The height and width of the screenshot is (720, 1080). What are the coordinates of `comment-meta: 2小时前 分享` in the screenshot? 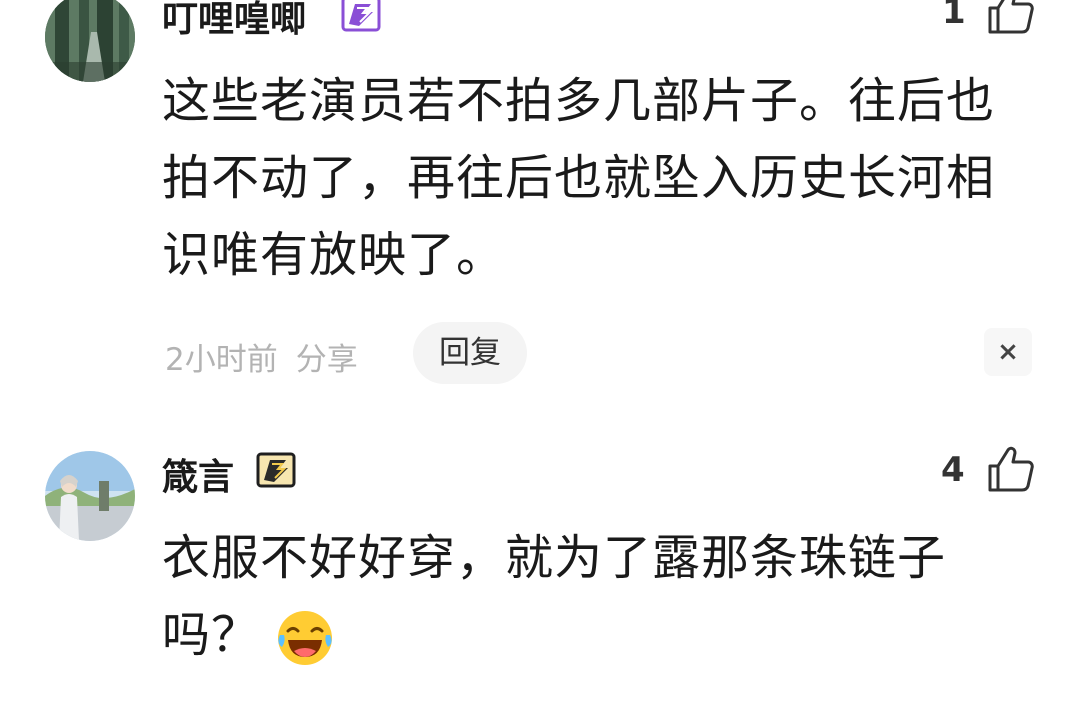 It's located at (270, 356).